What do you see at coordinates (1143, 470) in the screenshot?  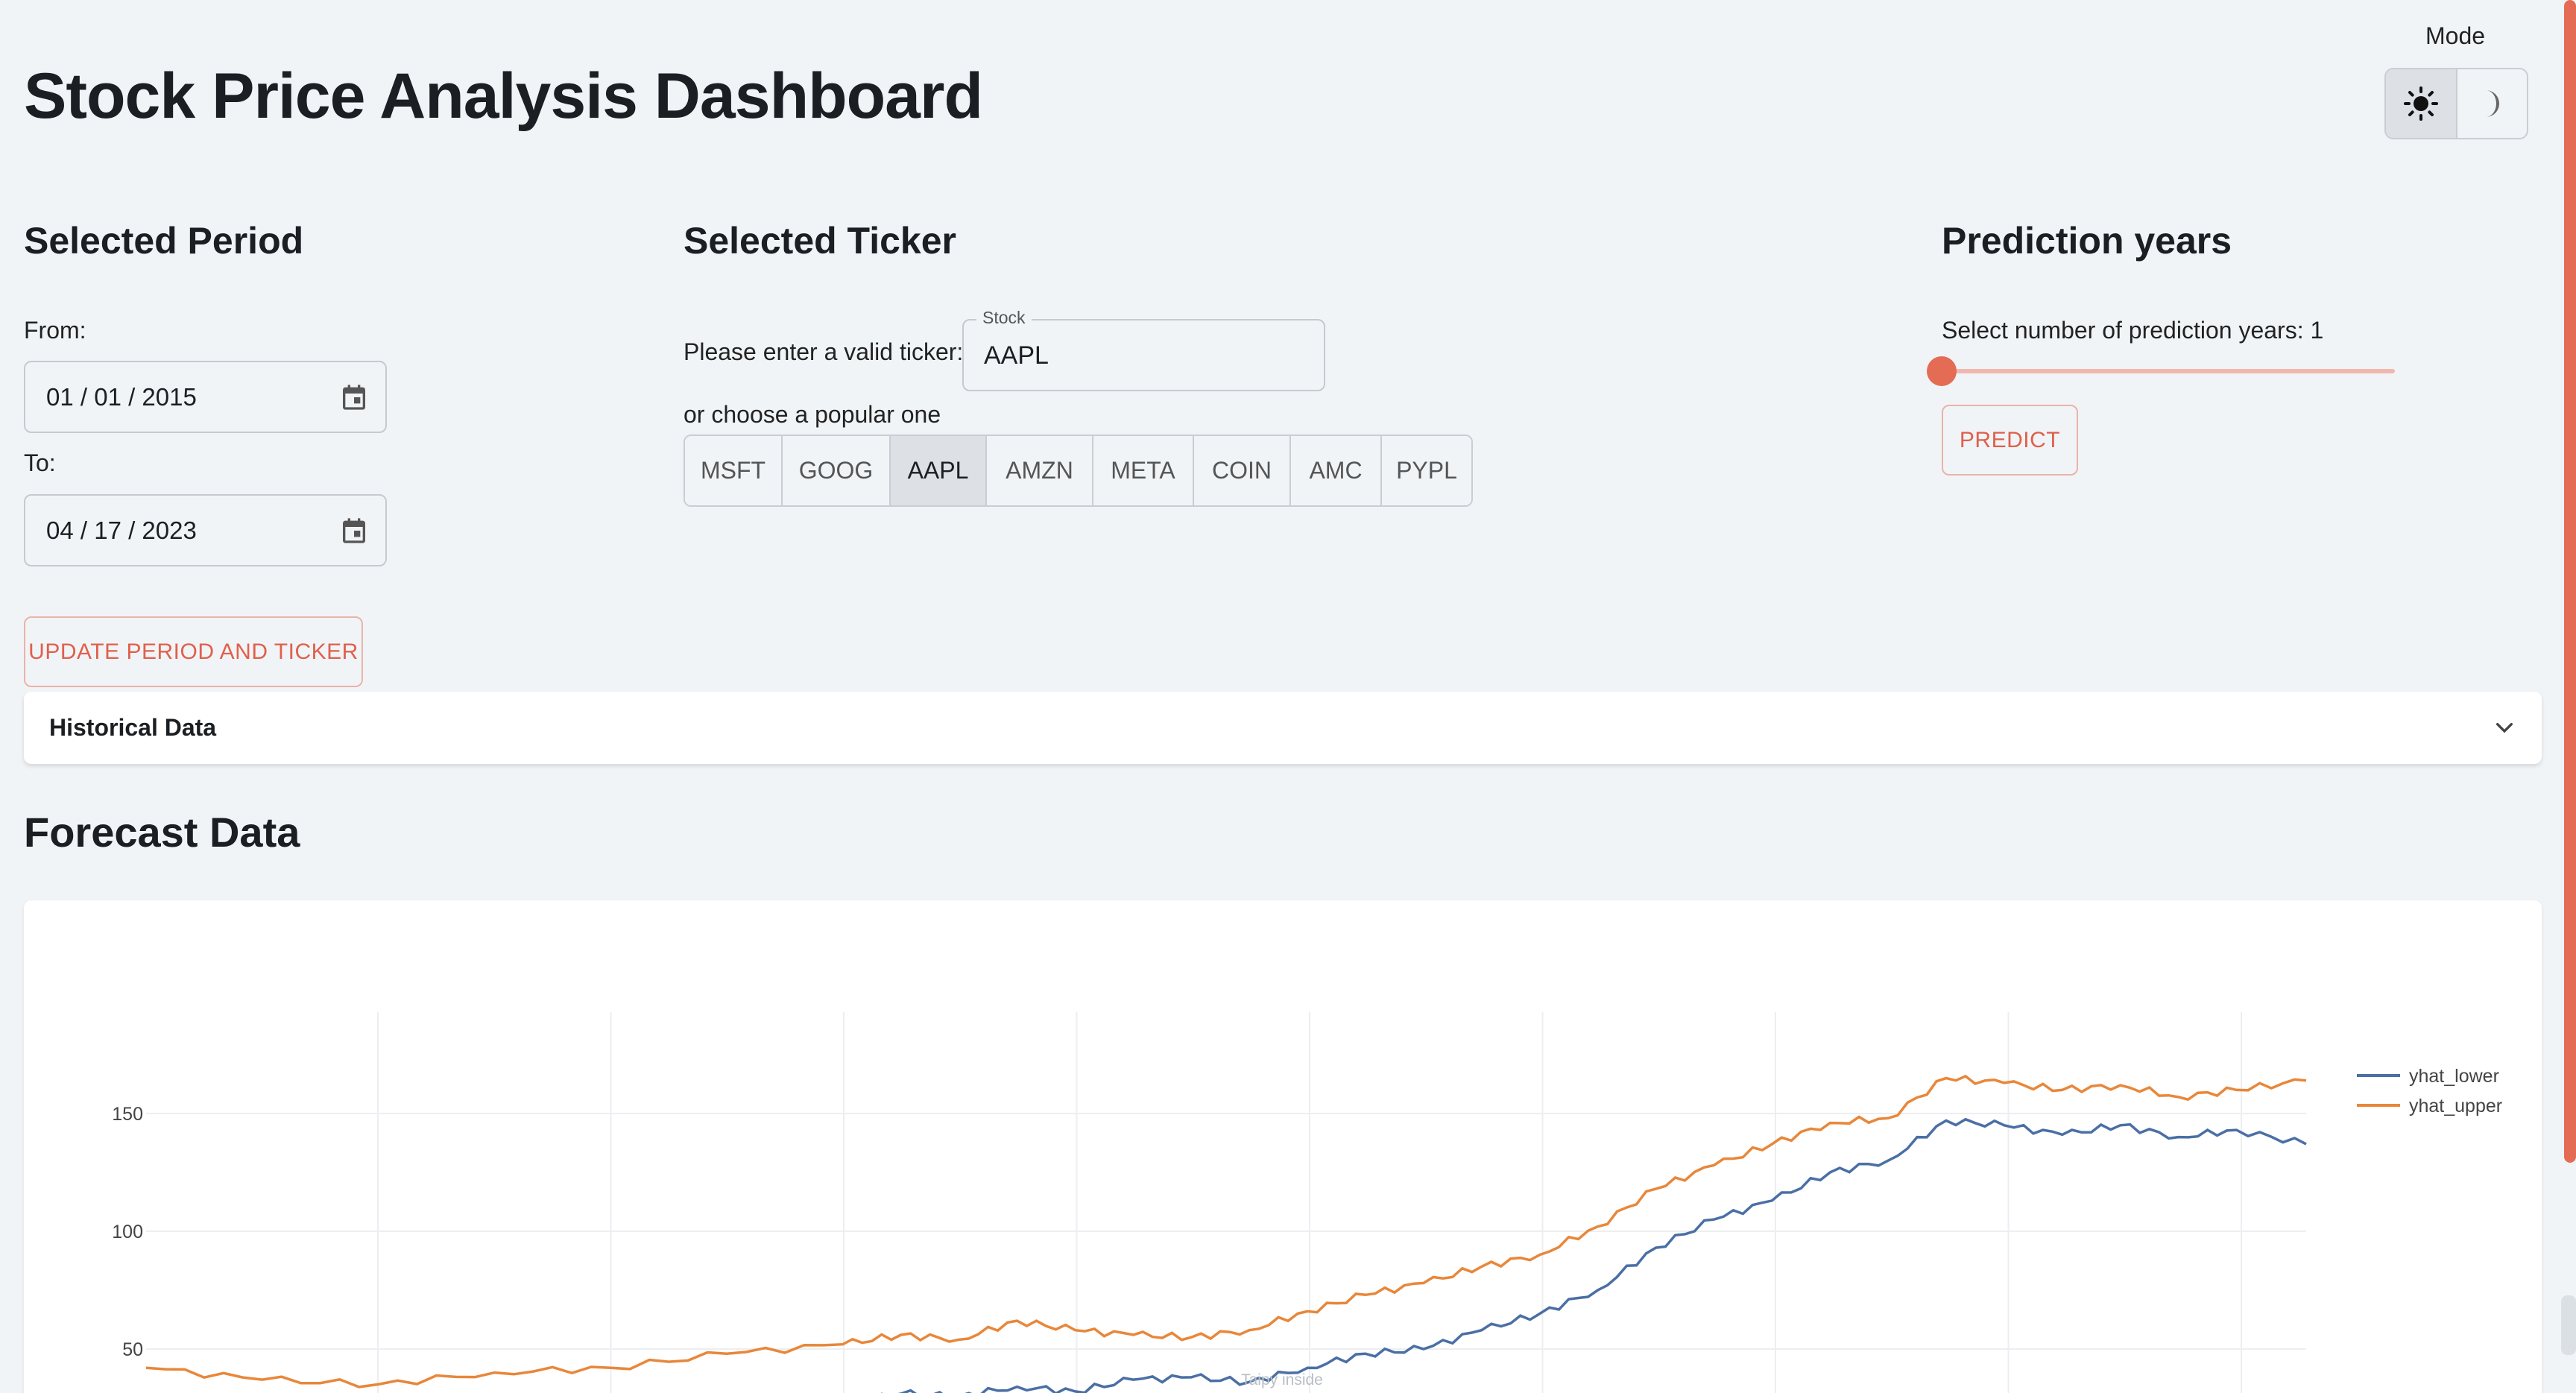 I see `ticker-option-meta: META` at bounding box center [1143, 470].